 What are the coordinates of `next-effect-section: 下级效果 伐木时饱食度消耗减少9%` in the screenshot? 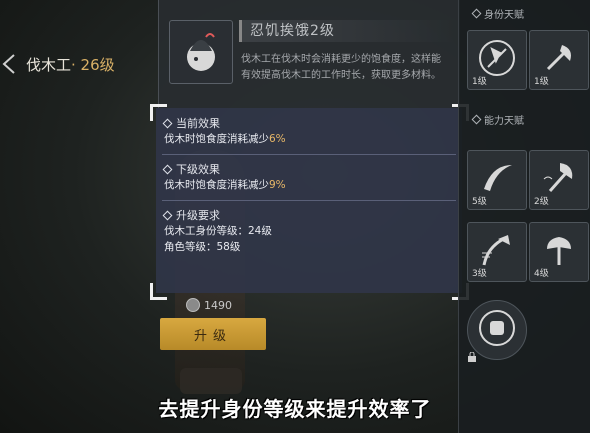 It's located at (308, 177).